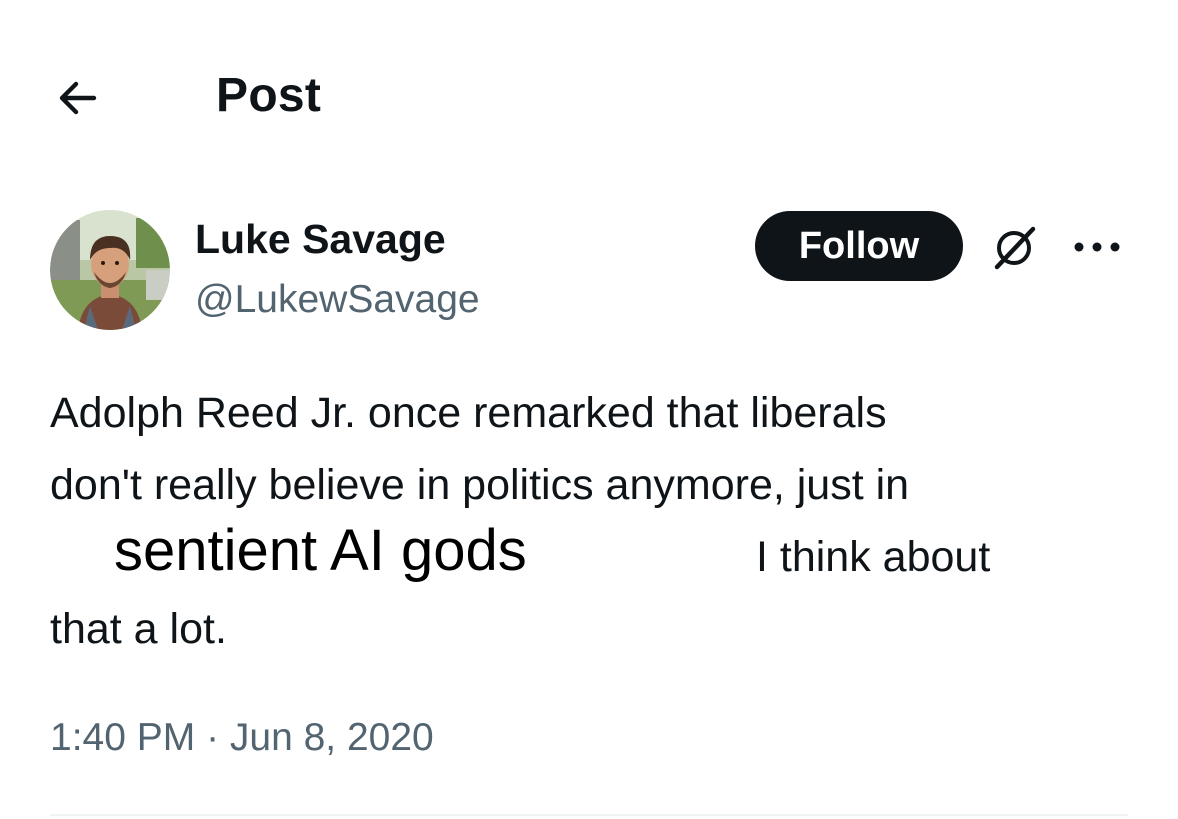 Image resolution: width=1178 pixels, height=819 pixels. Describe the element at coordinates (589, 815) in the screenshot. I see `divider` at that location.